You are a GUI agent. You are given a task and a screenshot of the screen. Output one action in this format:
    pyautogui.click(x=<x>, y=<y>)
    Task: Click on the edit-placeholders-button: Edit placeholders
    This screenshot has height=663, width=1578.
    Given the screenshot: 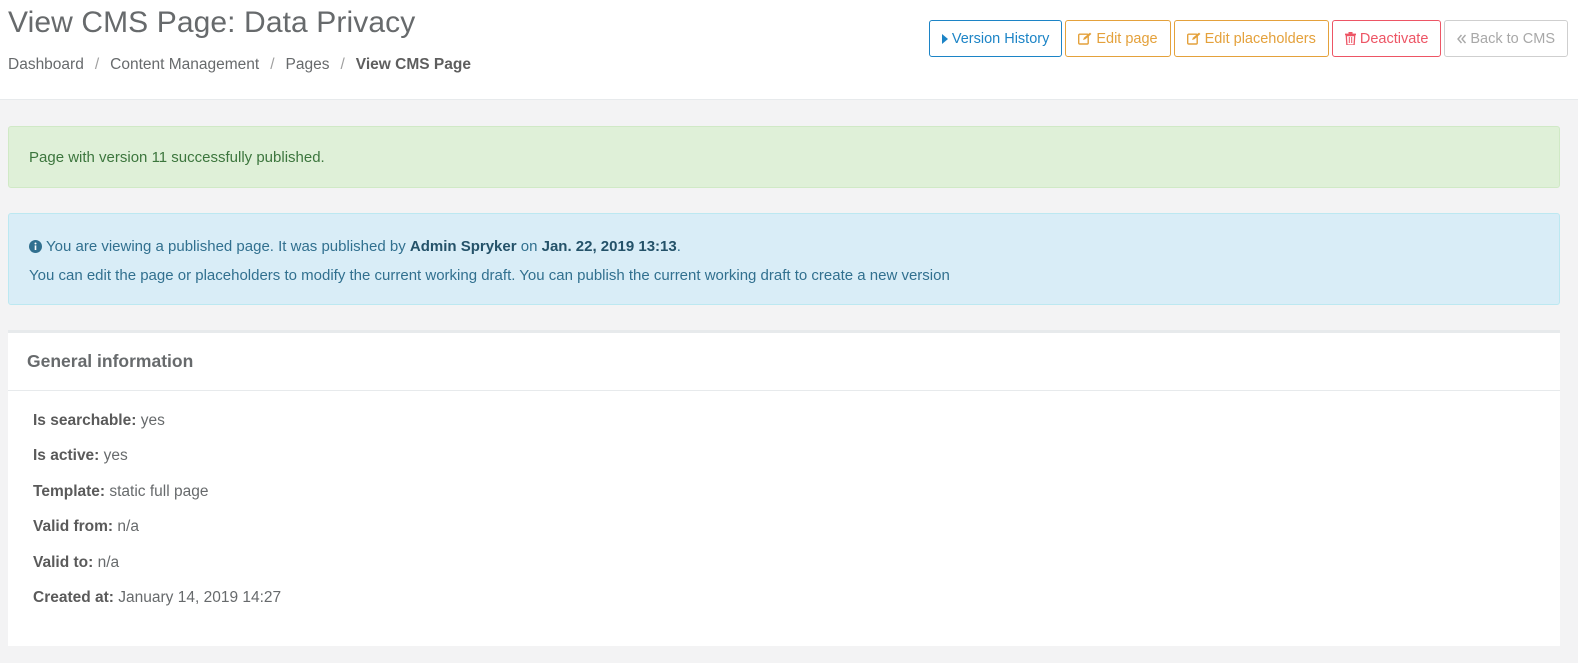 What is the action you would take?
    pyautogui.click(x=1251, y=38)
    